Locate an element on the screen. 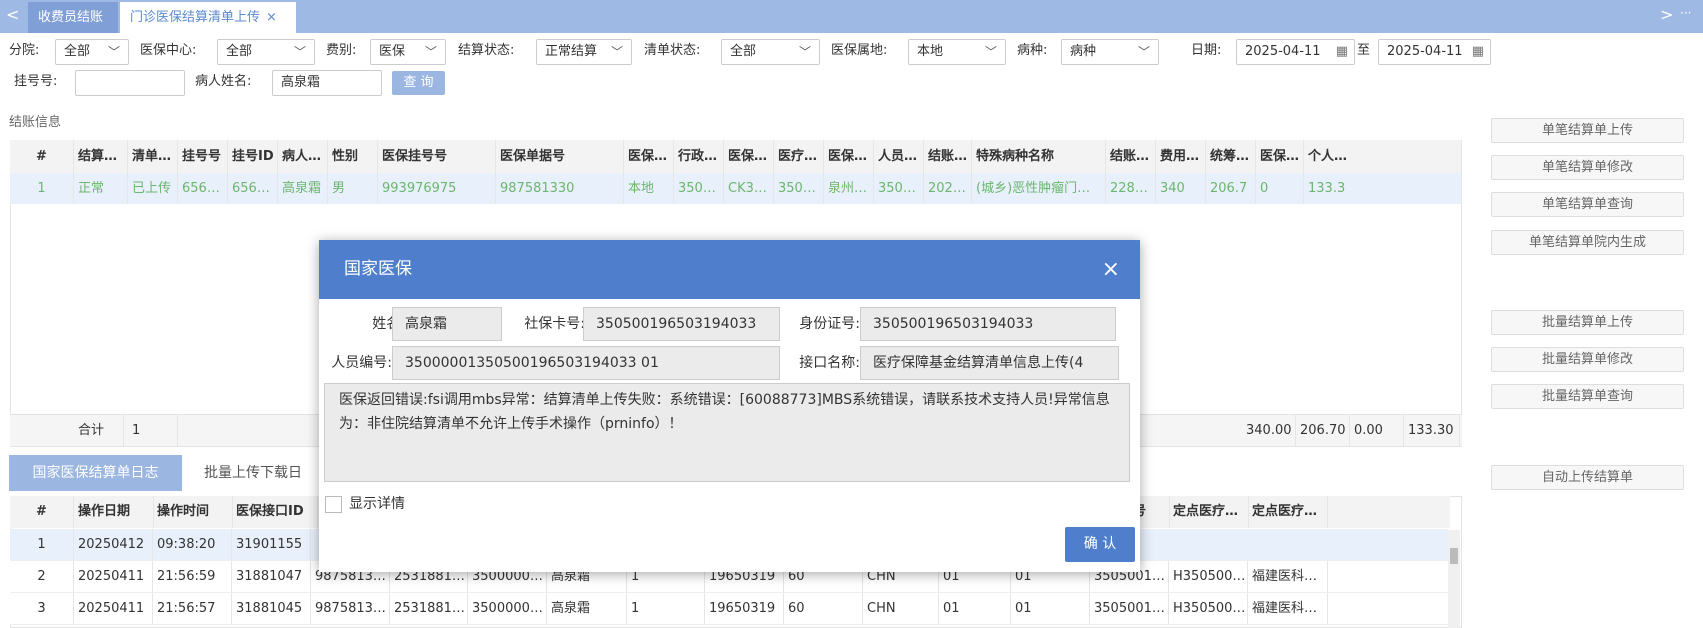  close-icon: × is located at coordinates (1111, 269).